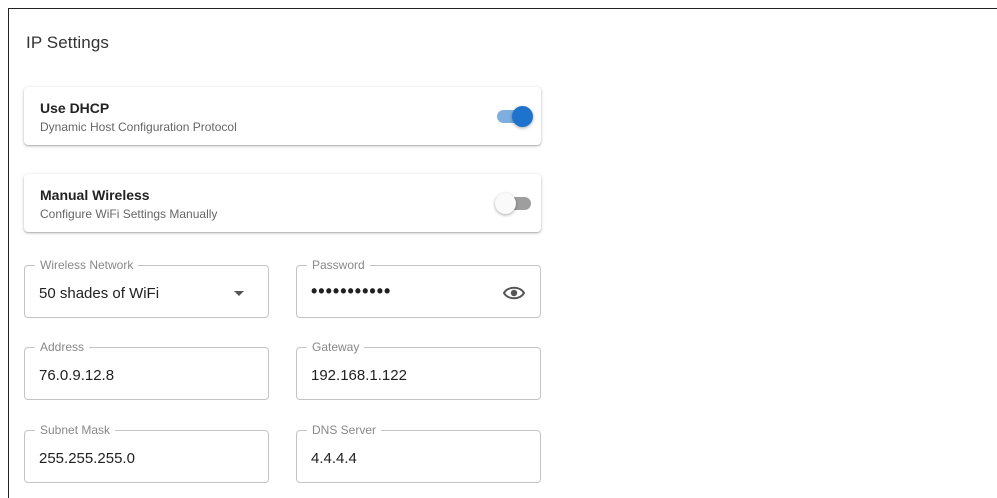 The width and height of the screenshot is (997, 498). Describe the element at coordinates (351, 291) in the screenshot. I see `password-value: •••••••••••` at that location.